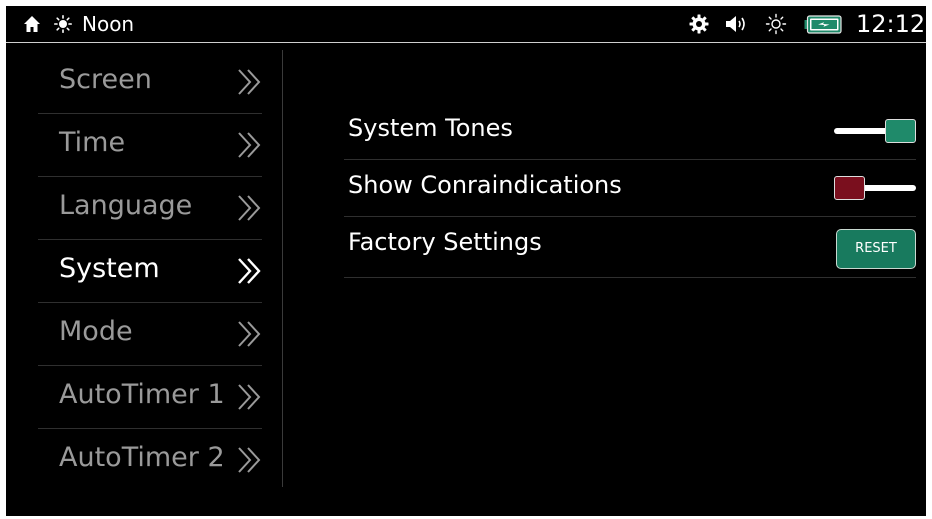 Image resolution: width=932 pixels, height=519 pixels. Describe the element at coordinates (32, 24) in the screenshot. I see `home-icon` at that location.